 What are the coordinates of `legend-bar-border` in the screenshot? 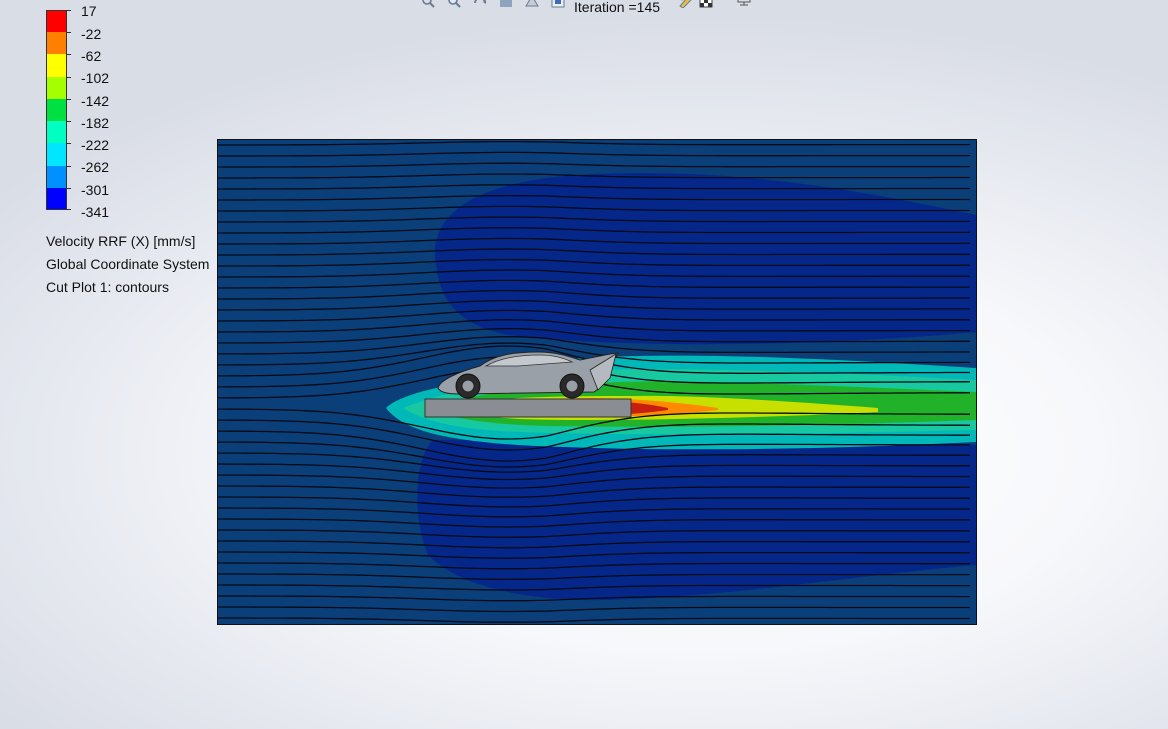 It's located at (56, 110).